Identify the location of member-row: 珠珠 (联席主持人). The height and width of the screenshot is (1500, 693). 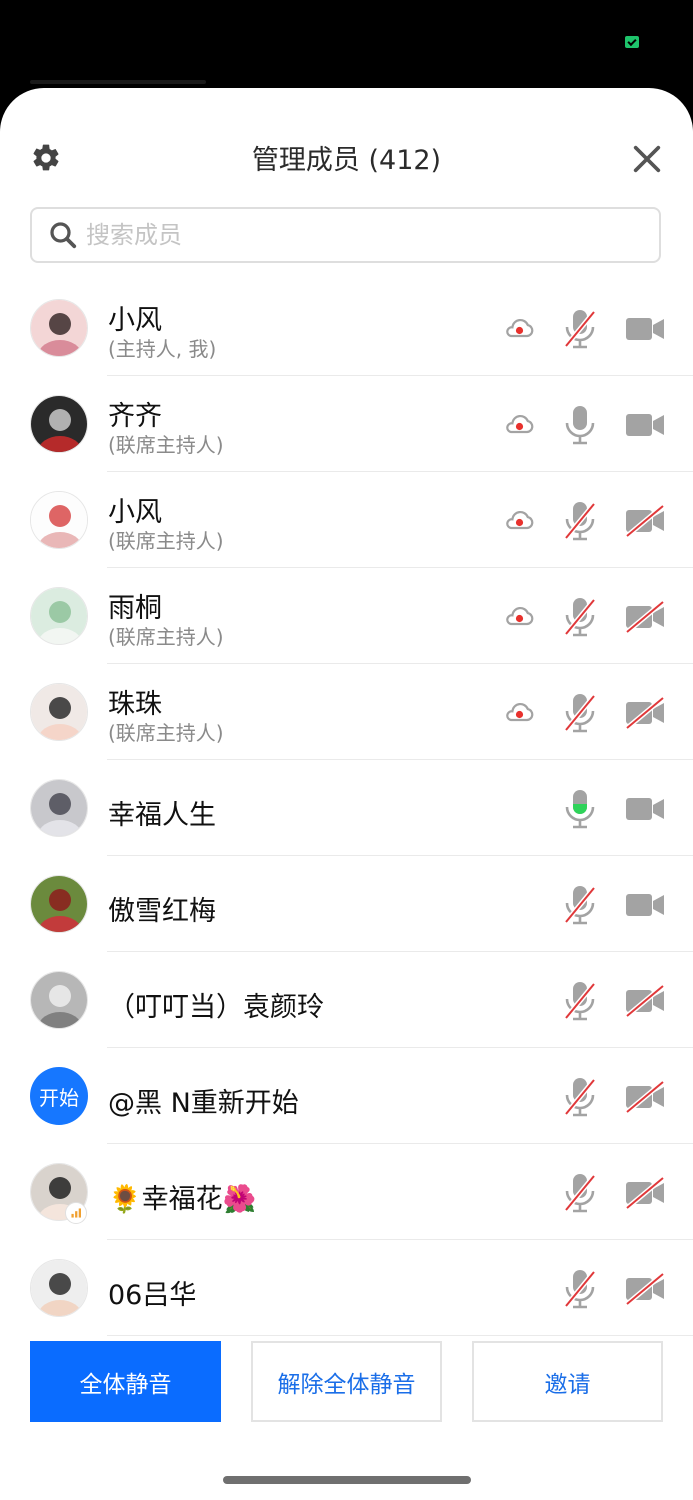
(346, 712).